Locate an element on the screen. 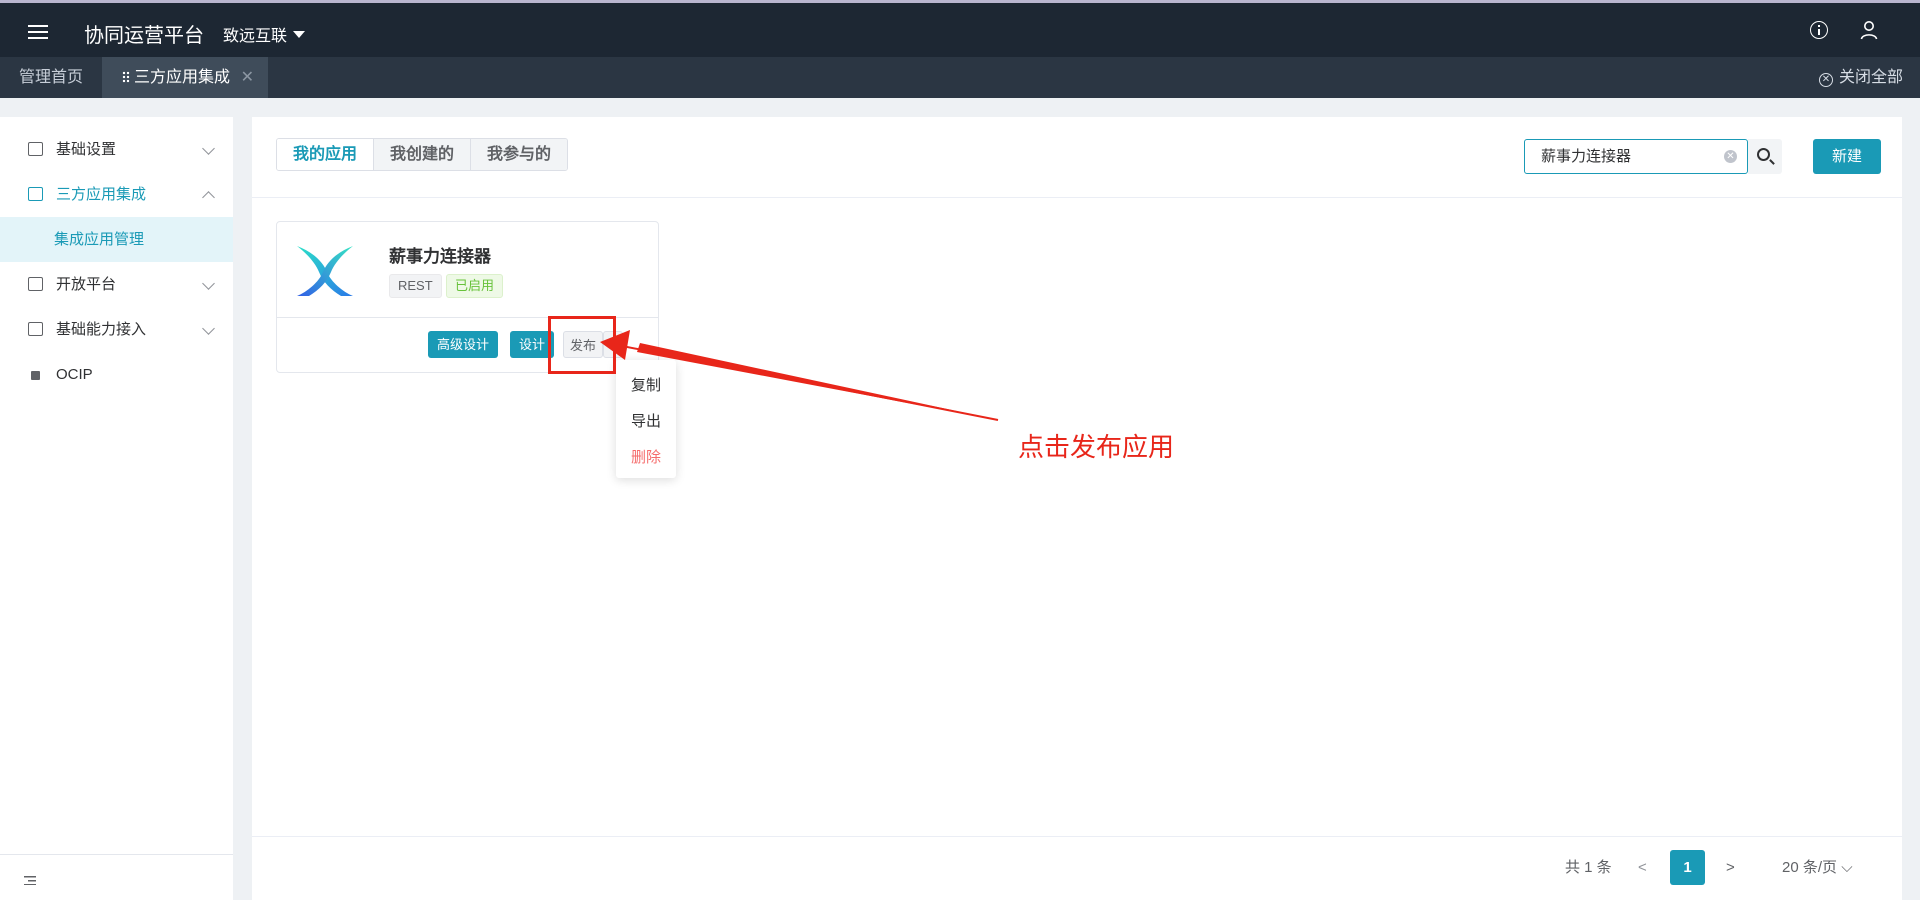 Image resolution: width=1920 pixels, height=900 pixels. annotation-text: 点击发布应用 is located at coordinates (1096, 447).